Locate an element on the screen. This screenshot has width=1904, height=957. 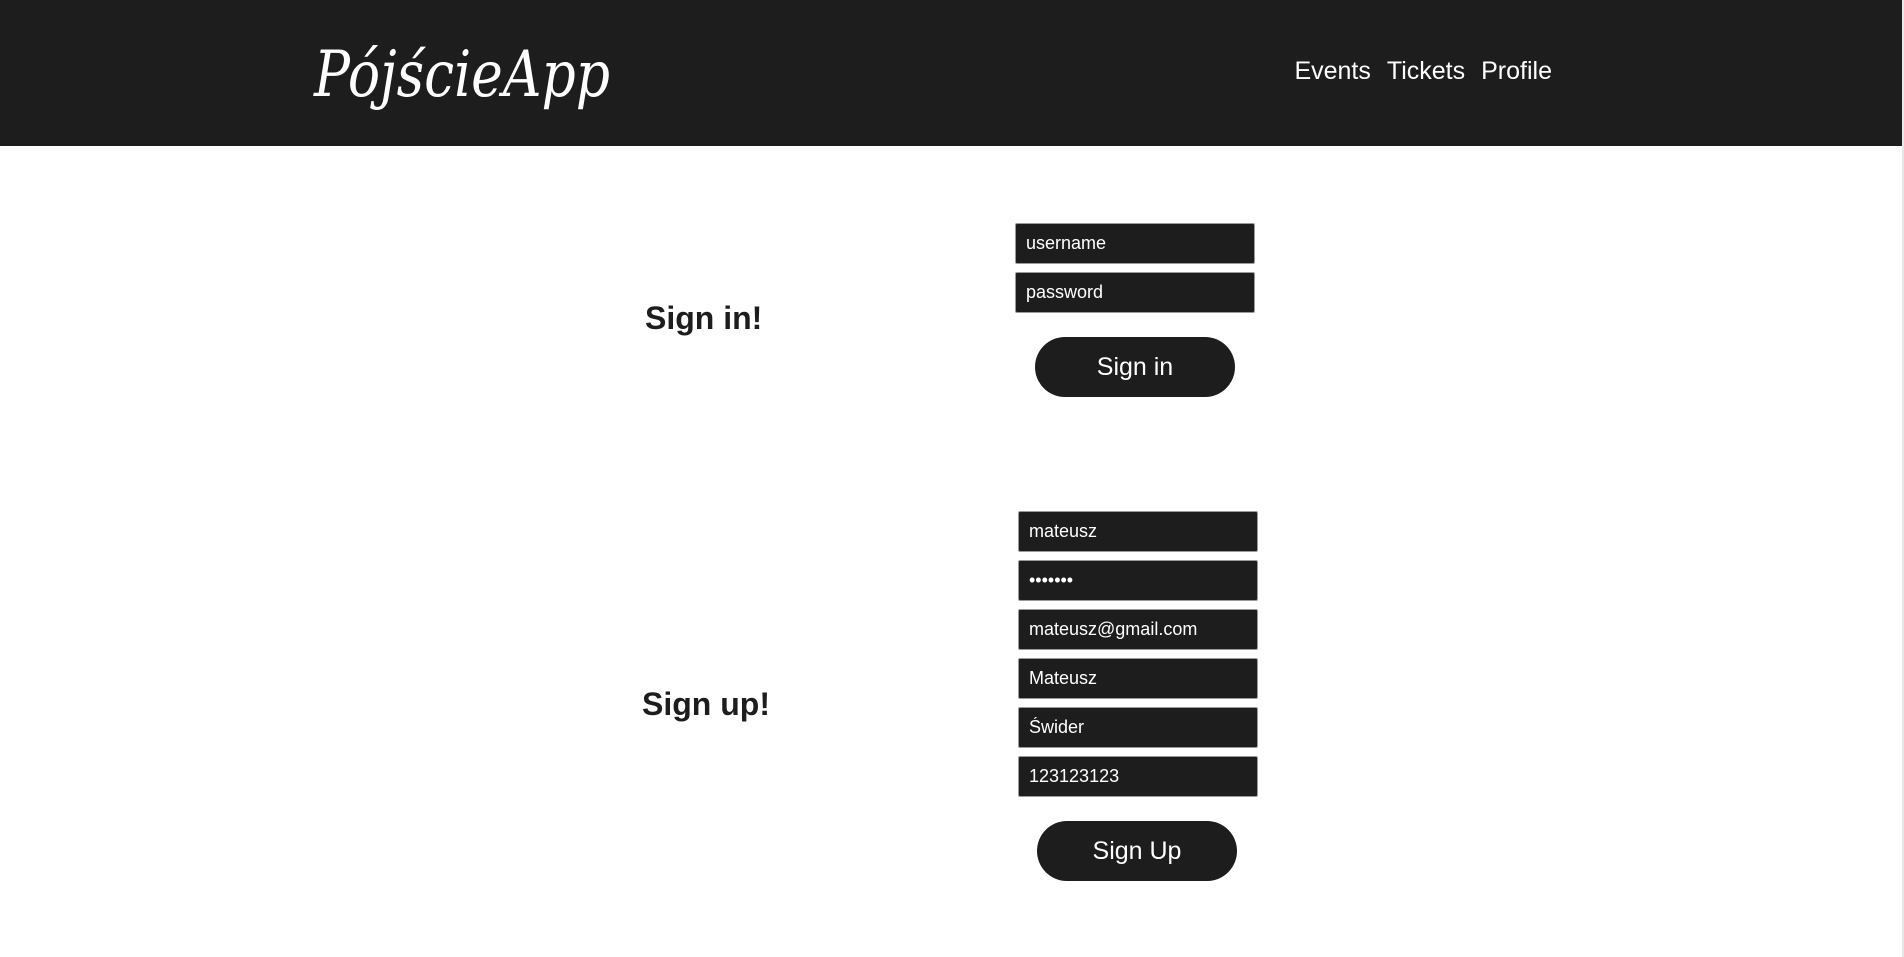
sign-in-button: Sign in is located at coordinates (1135, 367).